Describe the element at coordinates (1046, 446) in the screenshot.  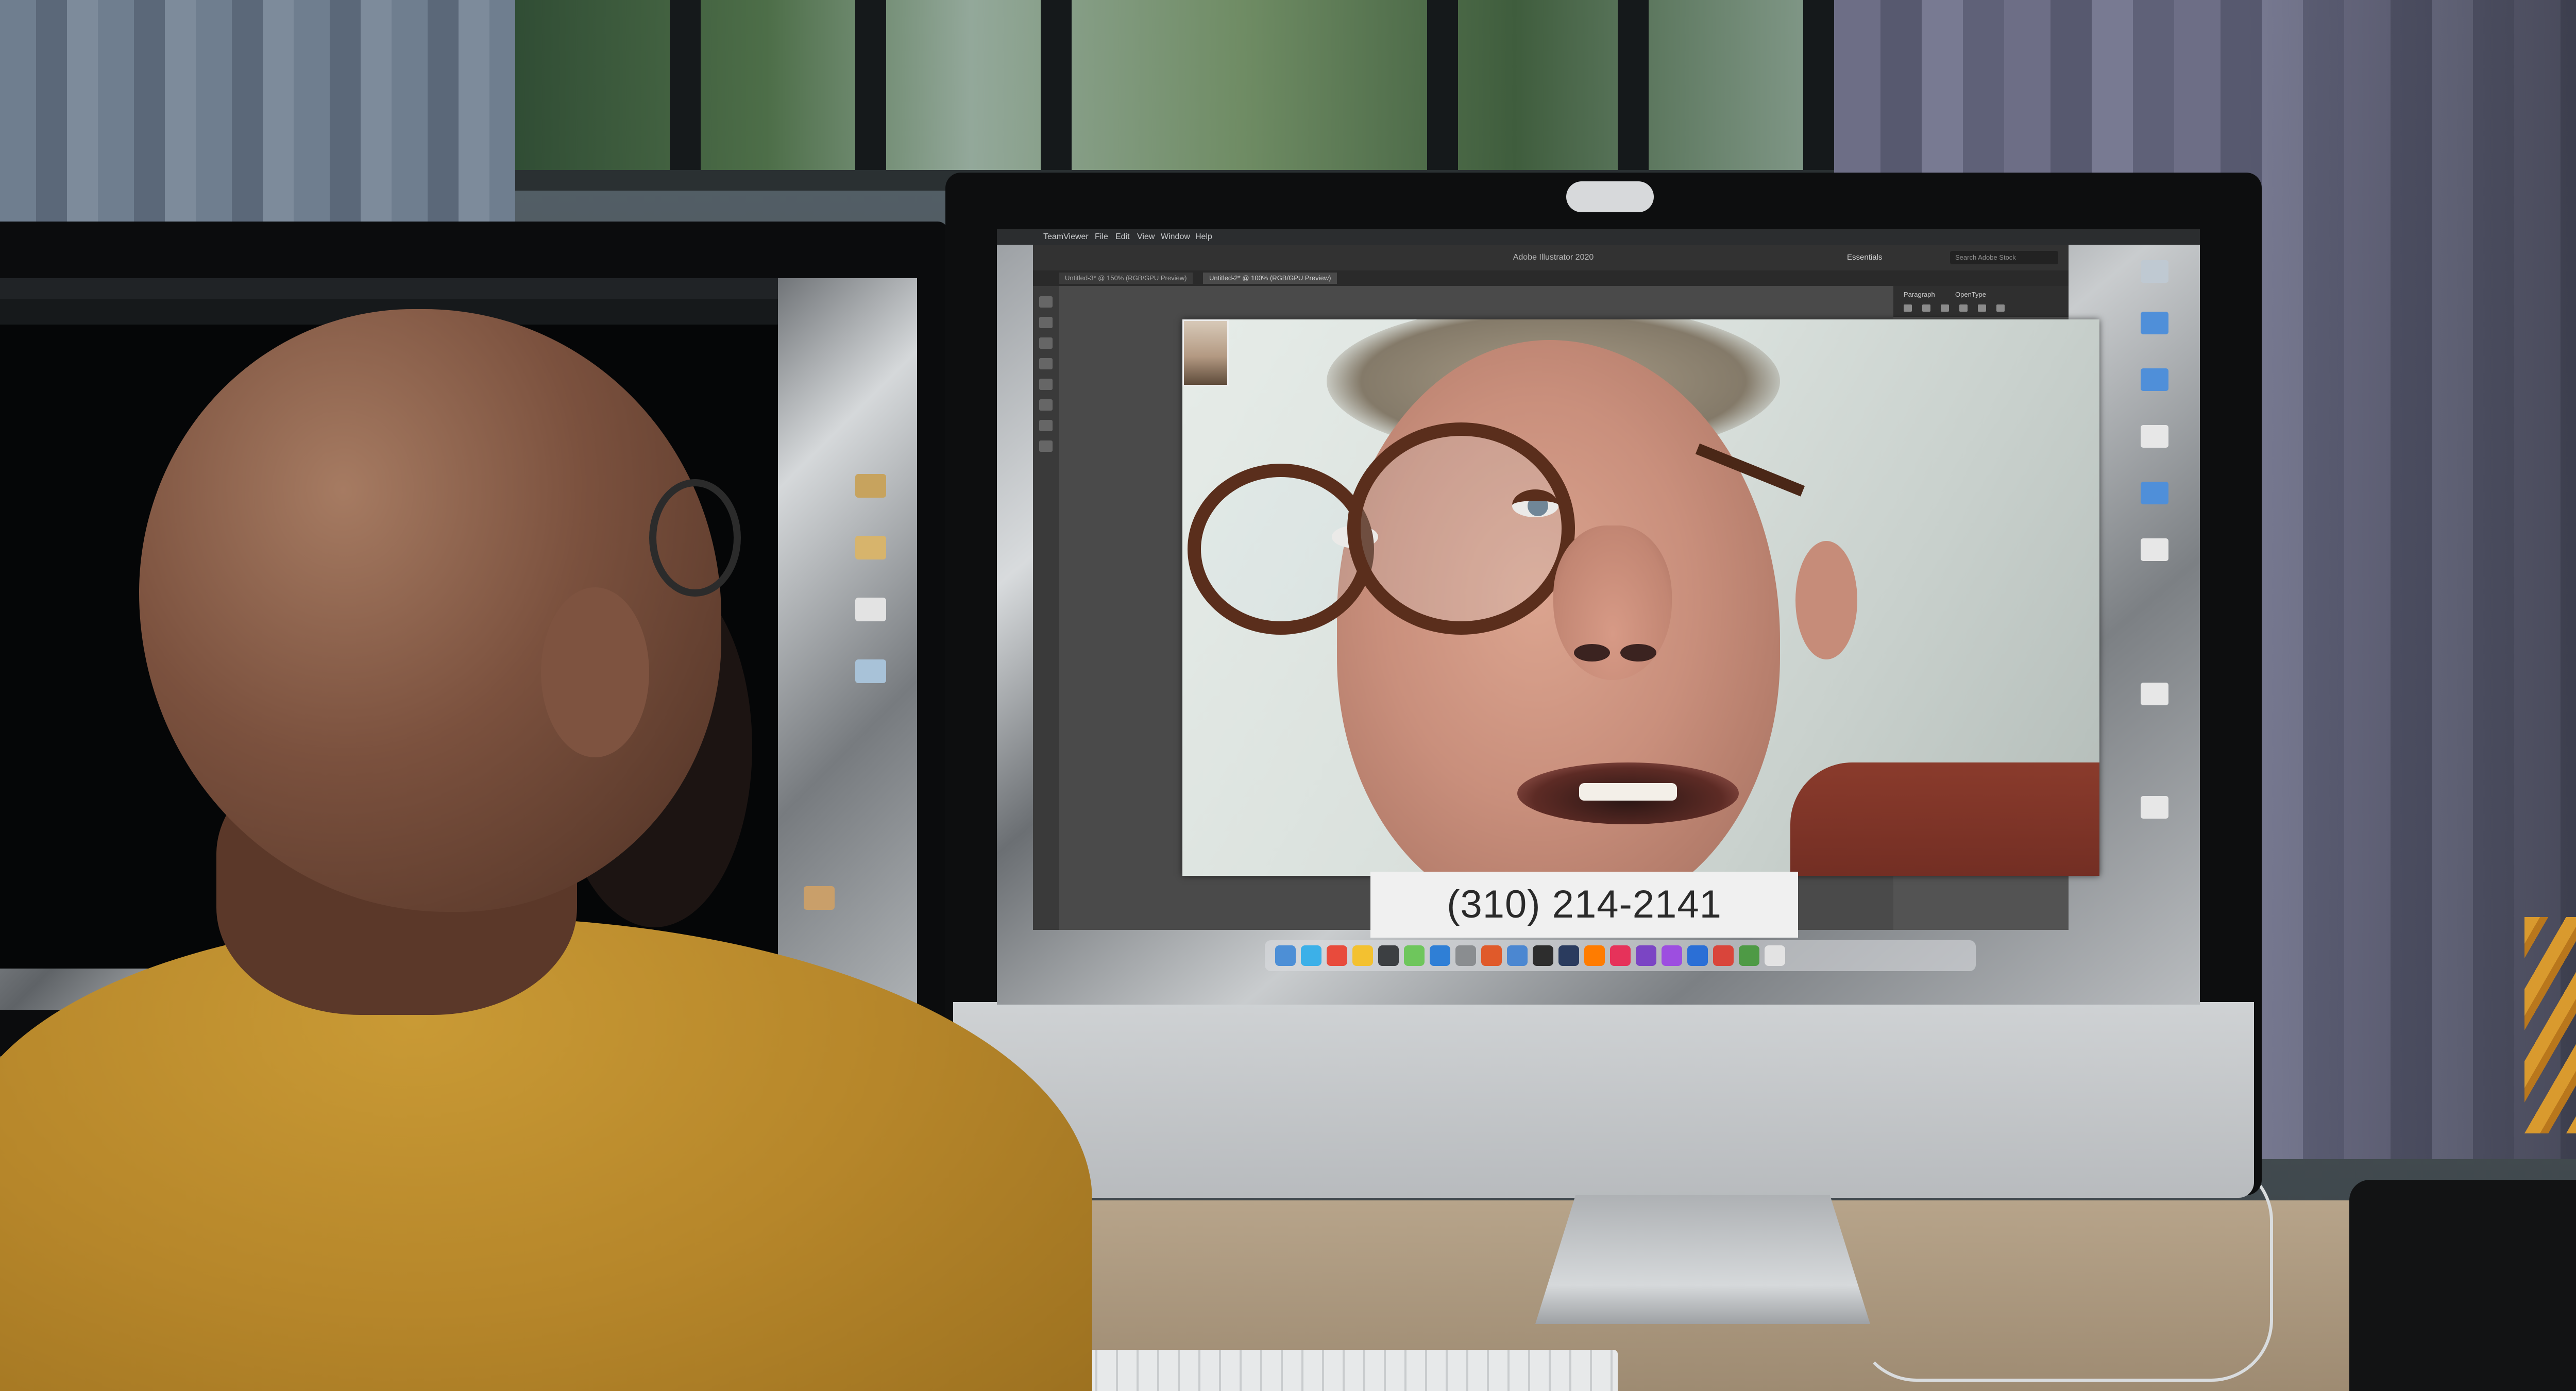
I see `zoom-tool-icon` at that location.